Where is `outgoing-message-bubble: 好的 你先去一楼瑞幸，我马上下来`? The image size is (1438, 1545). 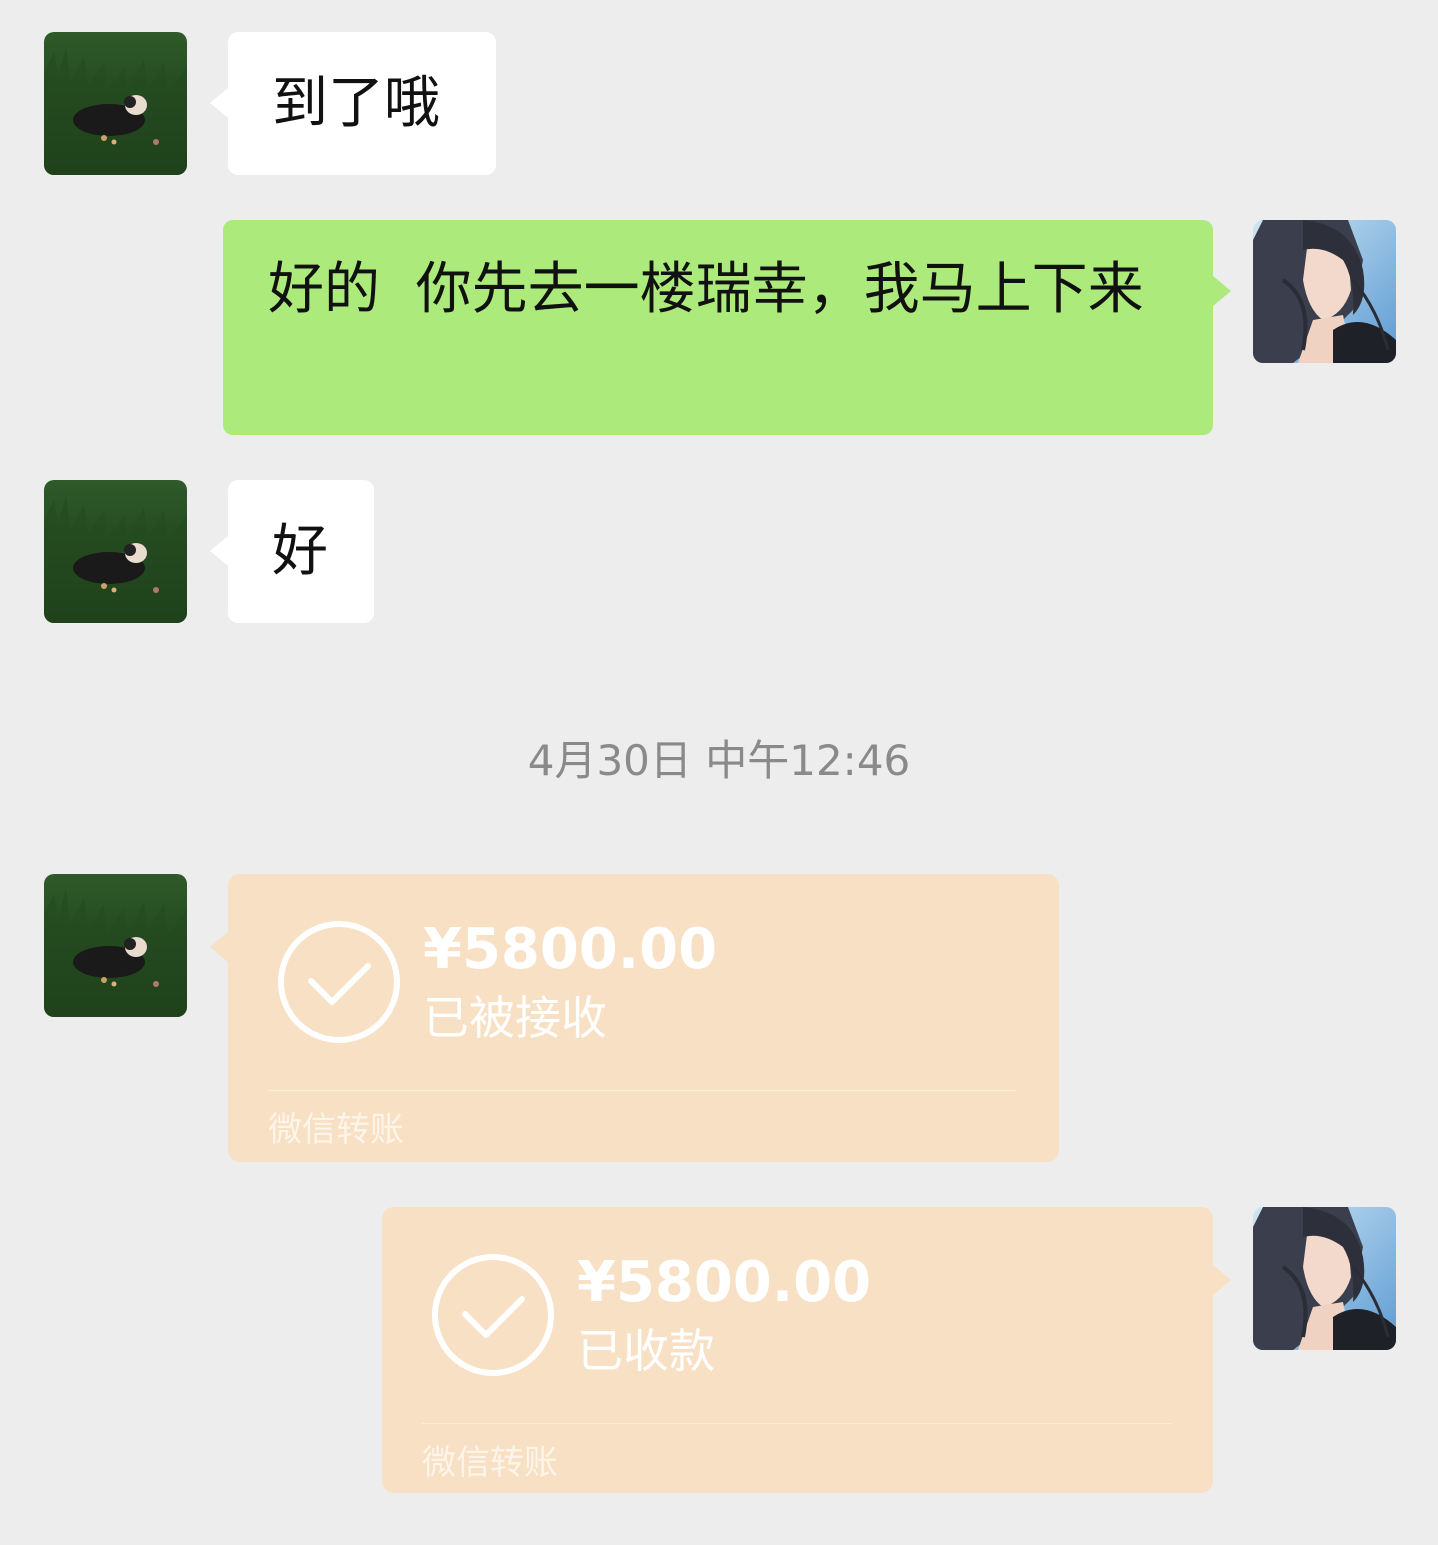
outgoing-message-bubble: 好的 你先去一楼瑞幸，我马上下来 is located at coordinates (727, 327).